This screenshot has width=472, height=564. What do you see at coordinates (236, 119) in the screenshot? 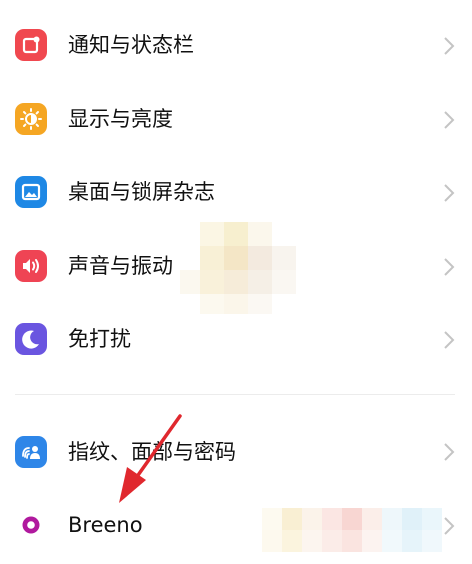
I see `settings-item-display: 显示与亮度` at bounding box center [236, 119].